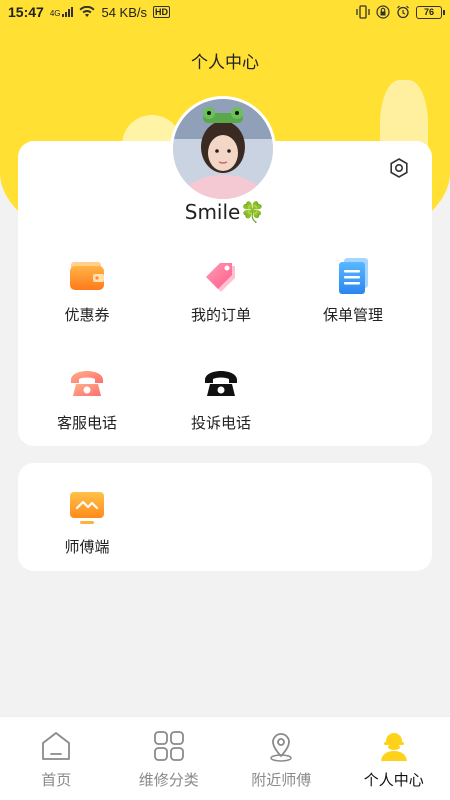 This screenshot has width=450, height=800. Describe the element at coordinates (220, 423) in the screenshot. I see `menu-item-label: 投诉电话` at that location.